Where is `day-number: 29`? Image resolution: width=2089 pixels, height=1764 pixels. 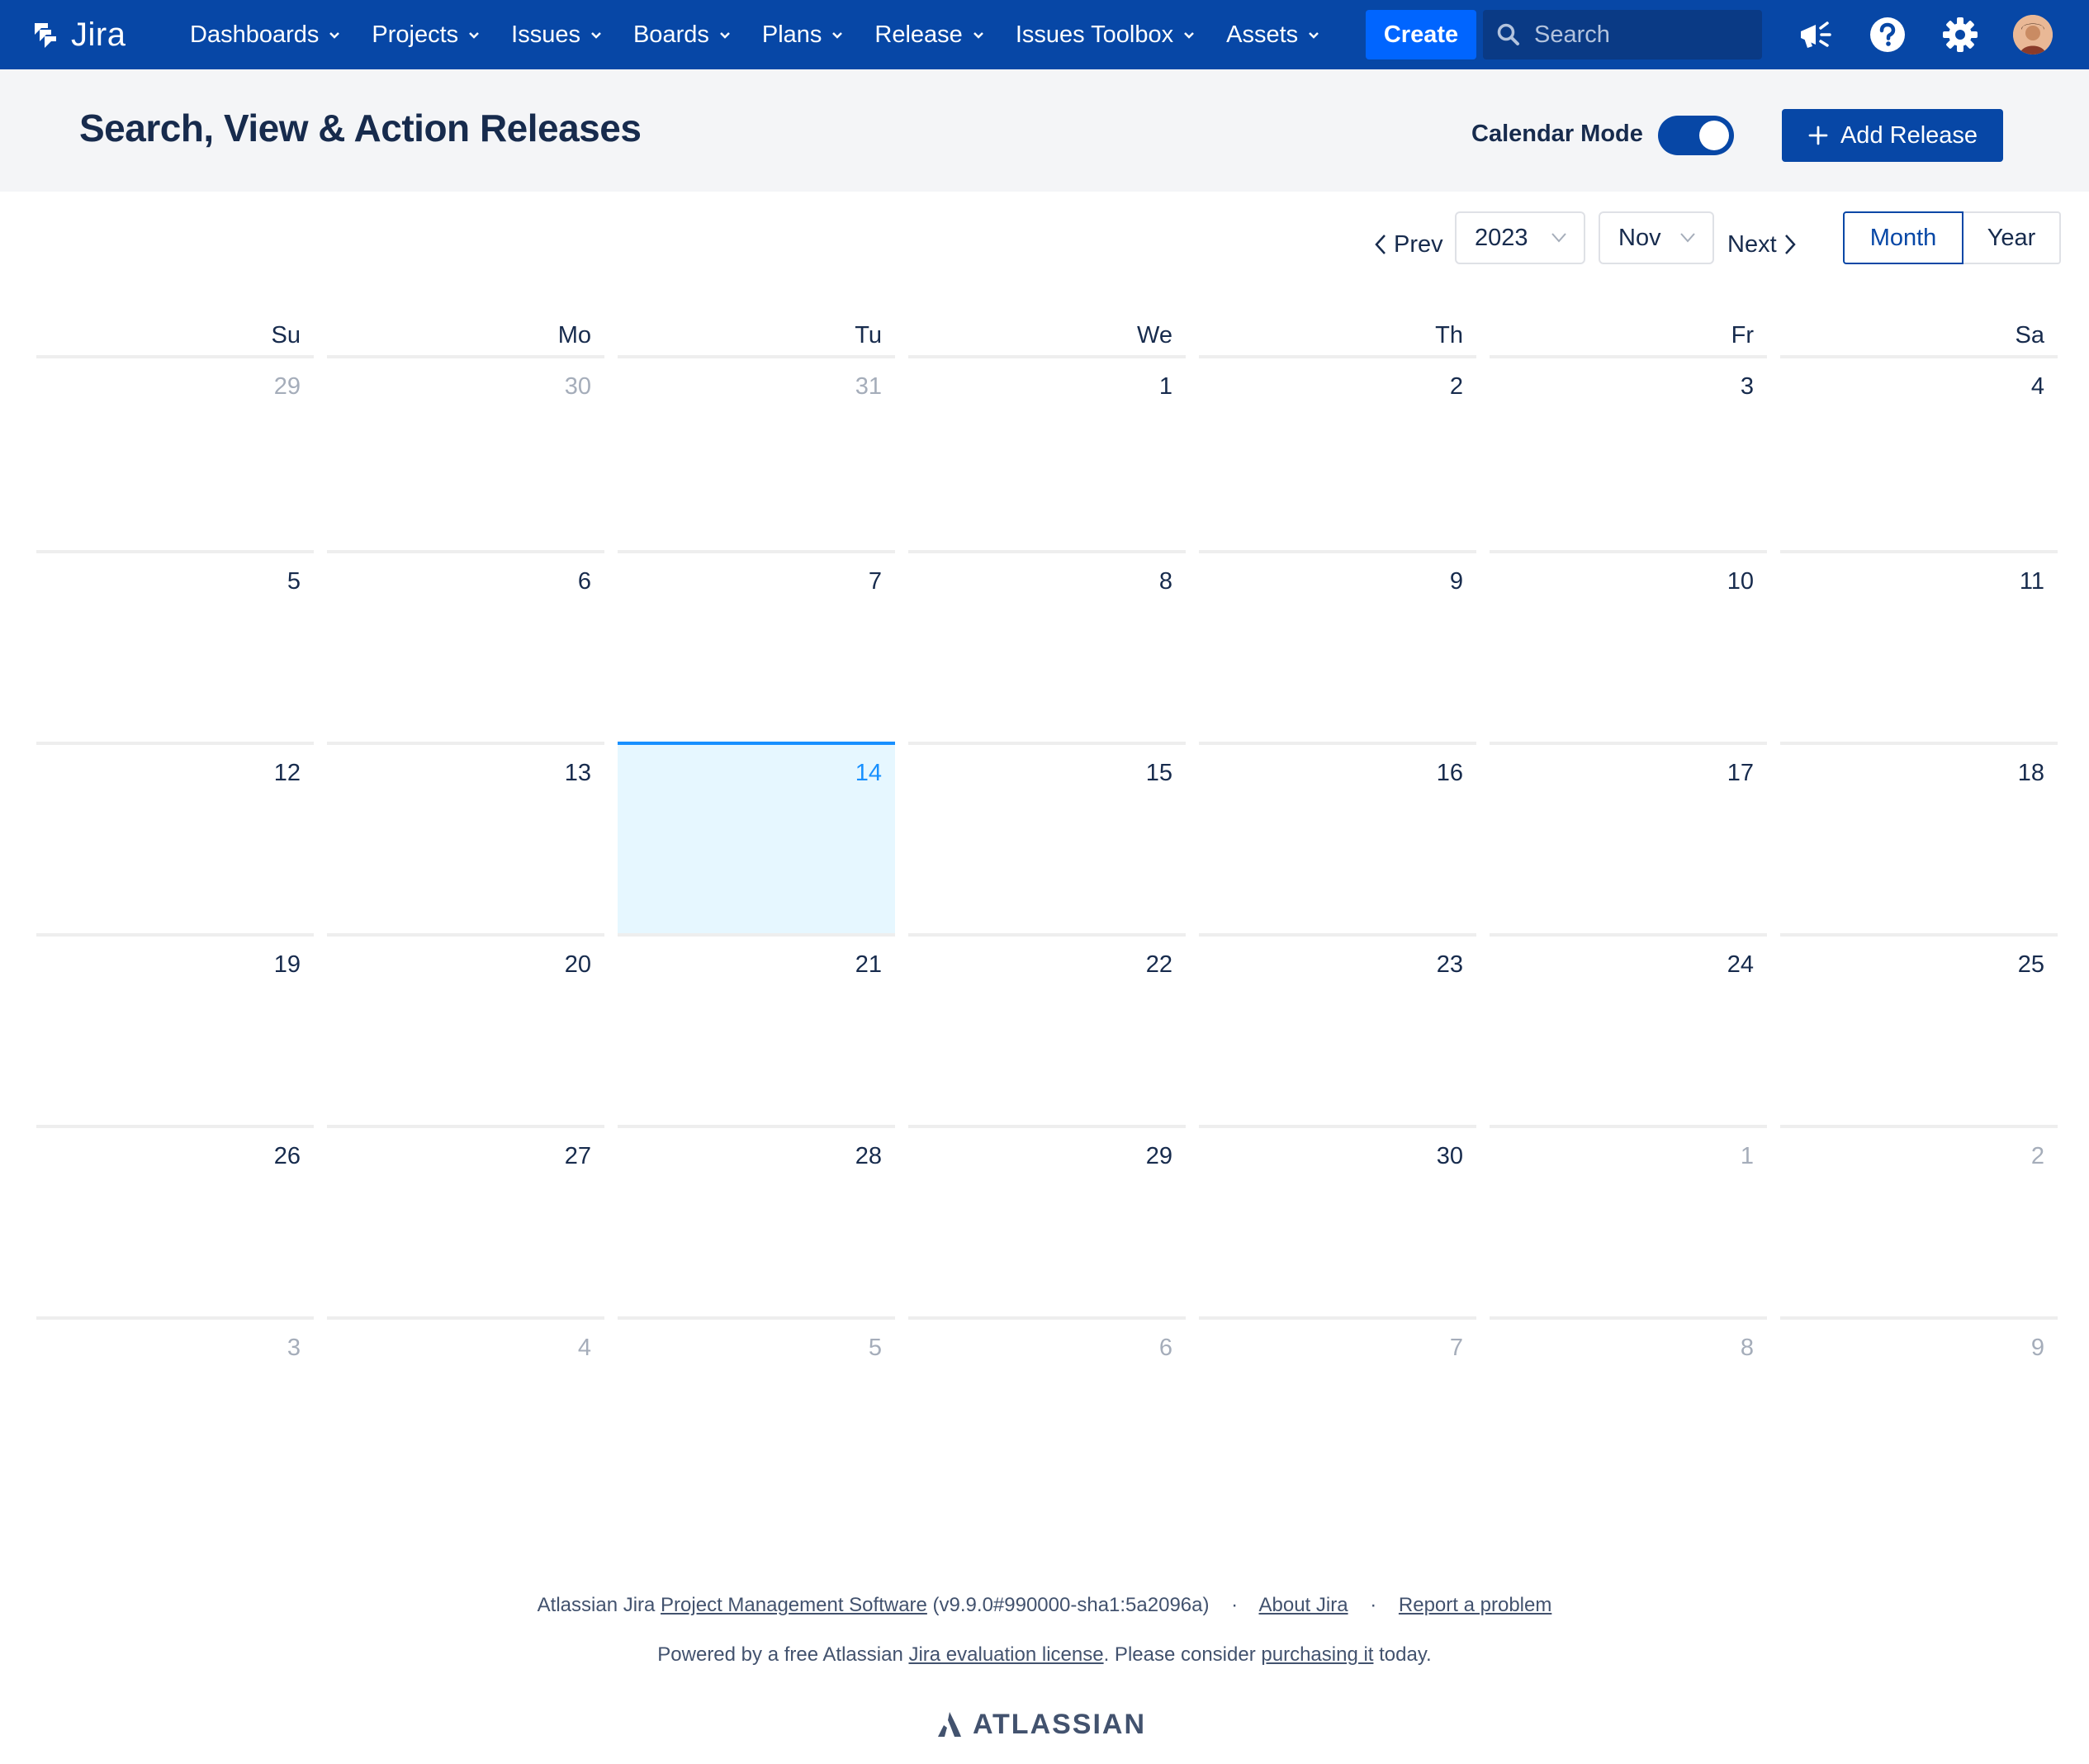
day-number: 29 is located at coordinates (1158, 1156).